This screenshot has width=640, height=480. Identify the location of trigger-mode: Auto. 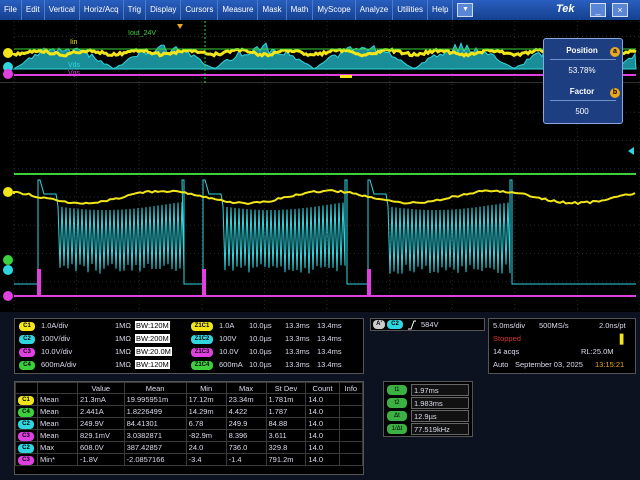
(500, 364).